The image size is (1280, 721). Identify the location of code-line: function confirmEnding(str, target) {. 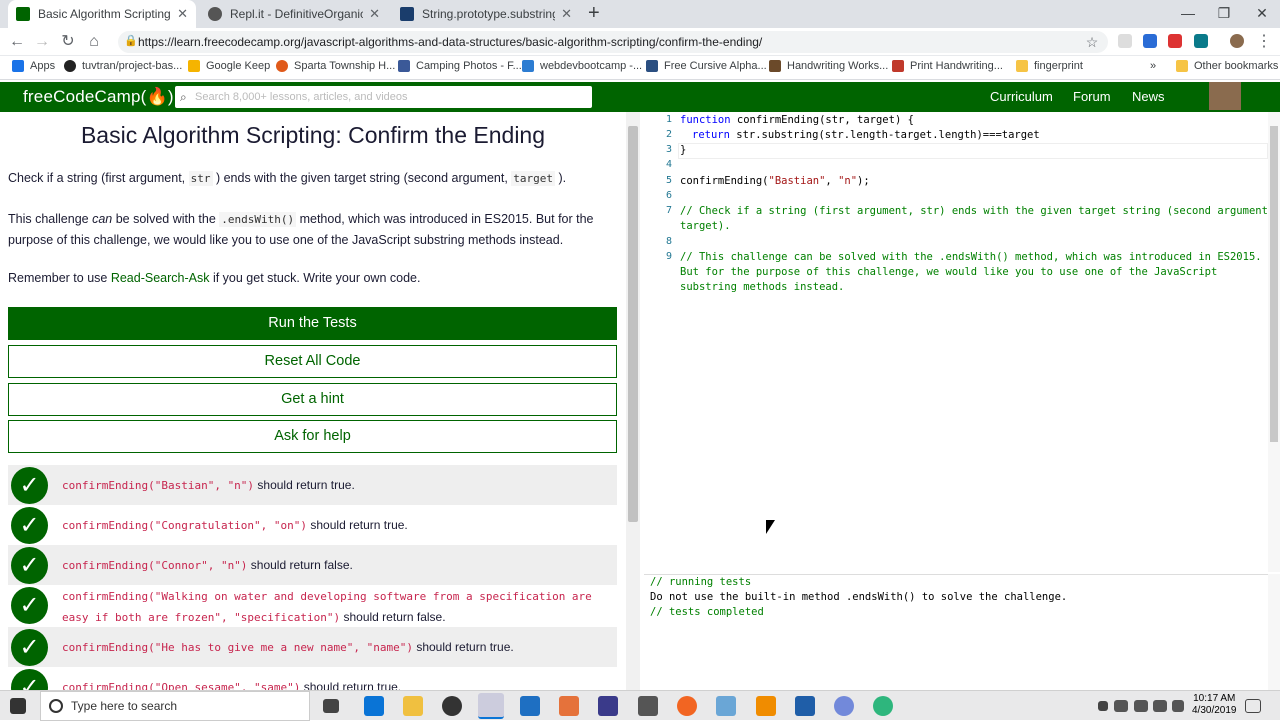
(797, 120).